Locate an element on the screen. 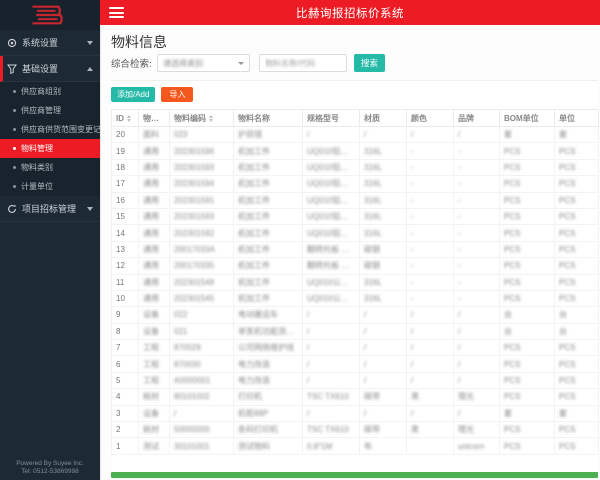 Image resolution: width=600 pixels, height=480 pixels. table-row: 7 工程 870029 公司网络维护线 / / / / PCS PCS is located at coordinates (355, 348).